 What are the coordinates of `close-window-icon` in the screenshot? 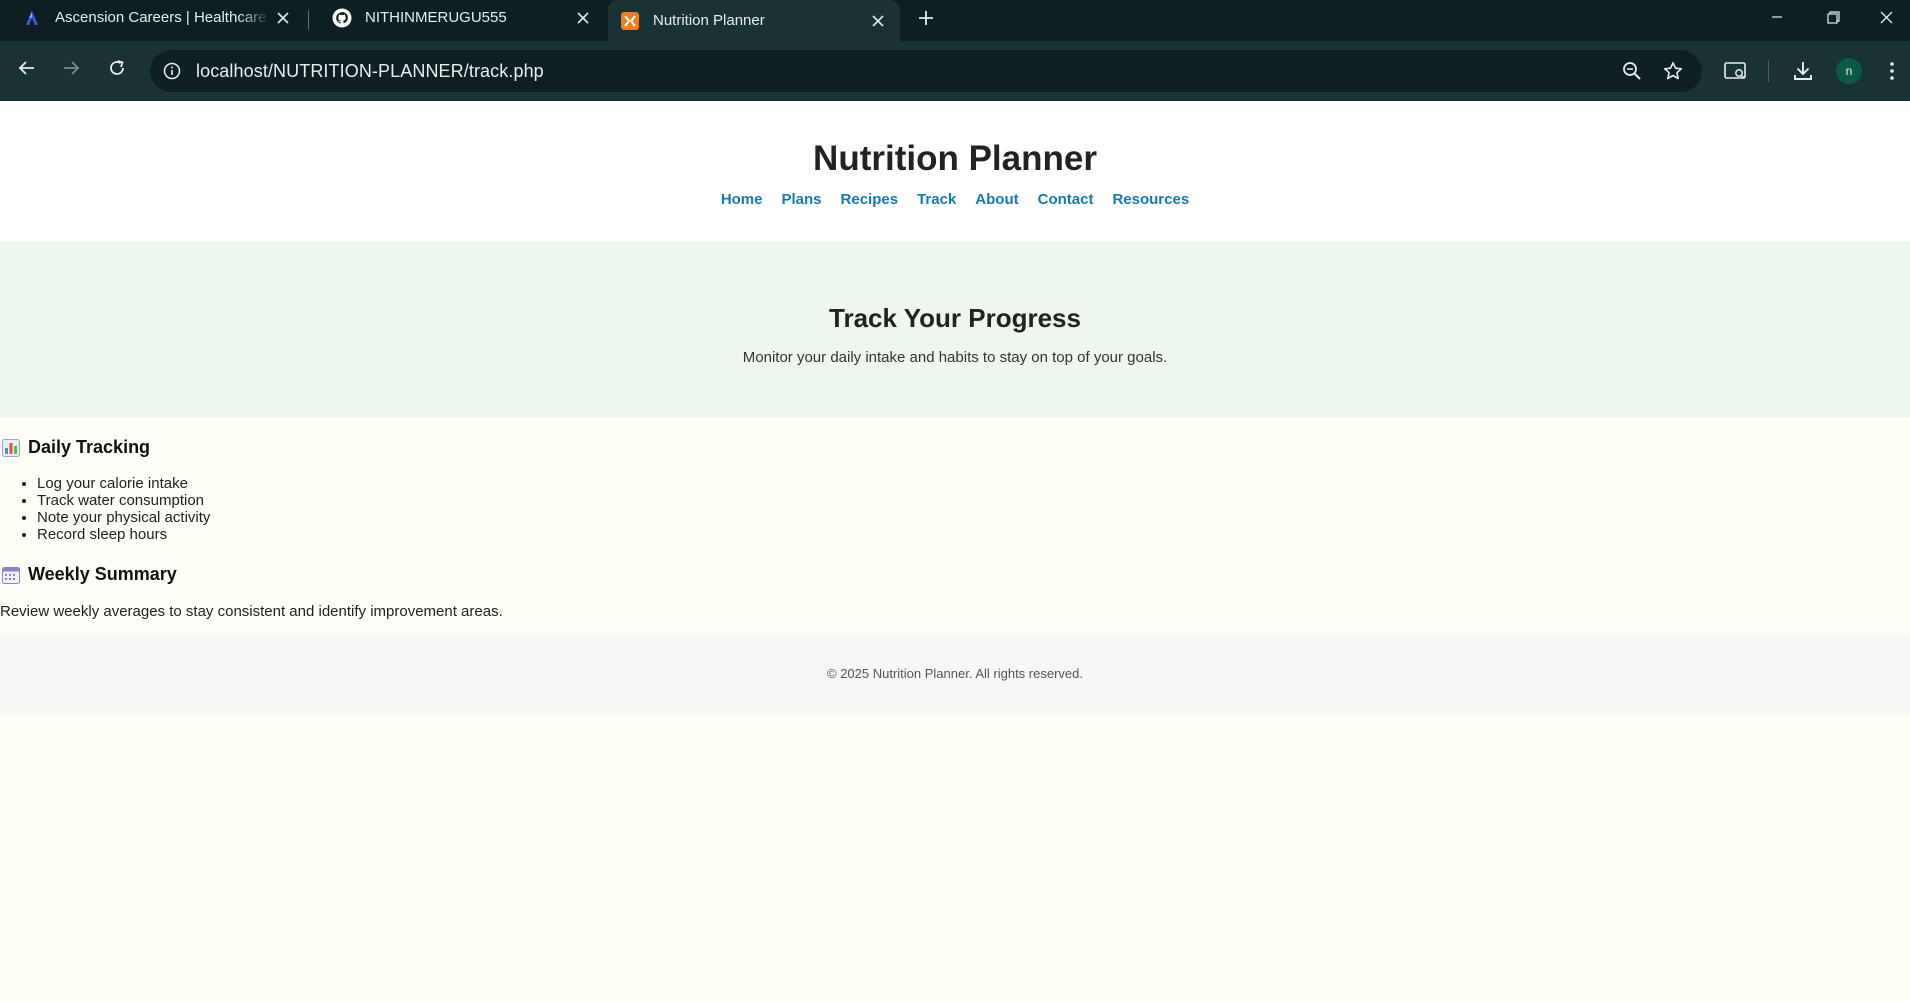 It's located at (1886, 17).